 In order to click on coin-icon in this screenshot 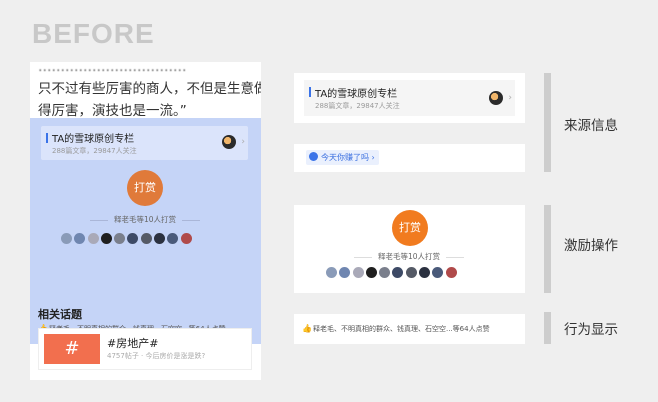, I will do `click(313, 156)`.